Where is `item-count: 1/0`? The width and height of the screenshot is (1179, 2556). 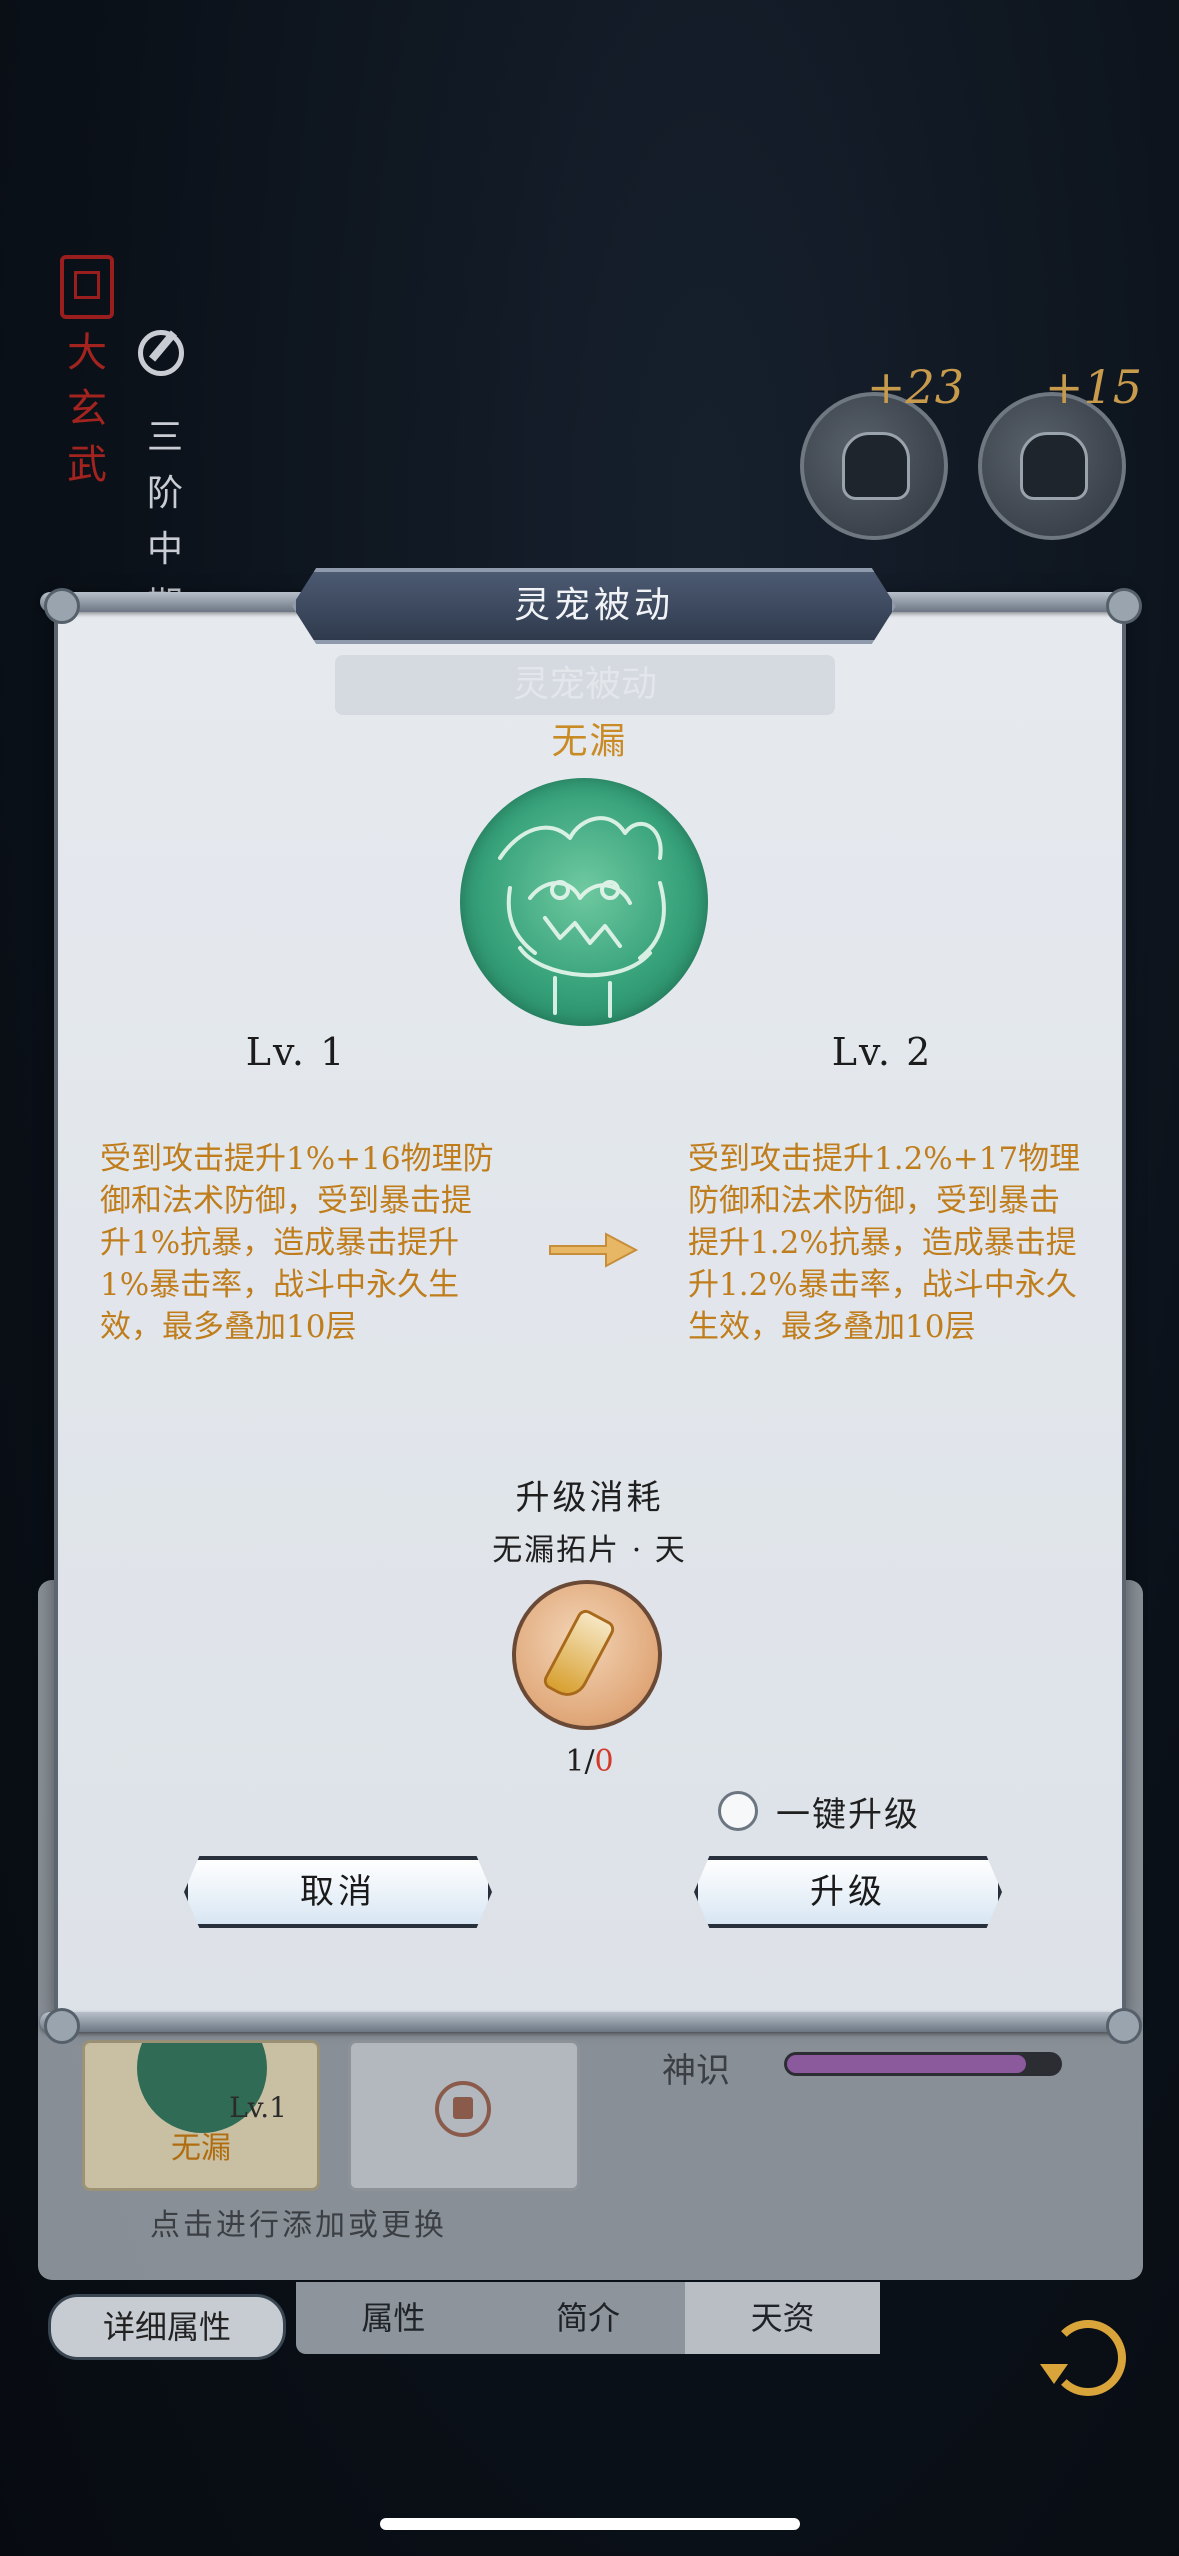 item-count: 1/0 is located at coordinates (589, 1761).